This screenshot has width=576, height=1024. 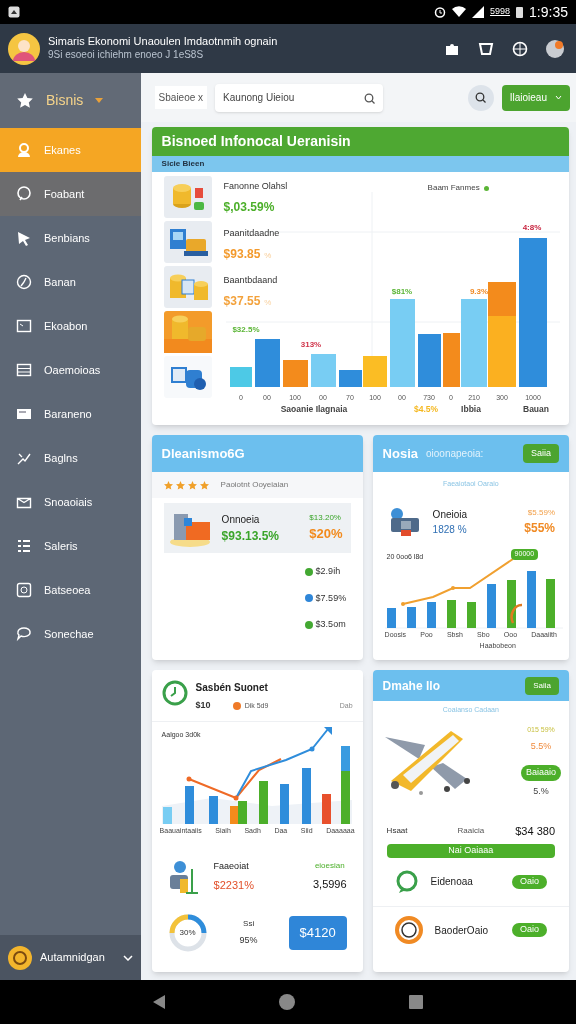 What do you see at coordinates (329, 885) in the screenshot?
I see `item-total: 3,5996` at bounding box center [329, 885].